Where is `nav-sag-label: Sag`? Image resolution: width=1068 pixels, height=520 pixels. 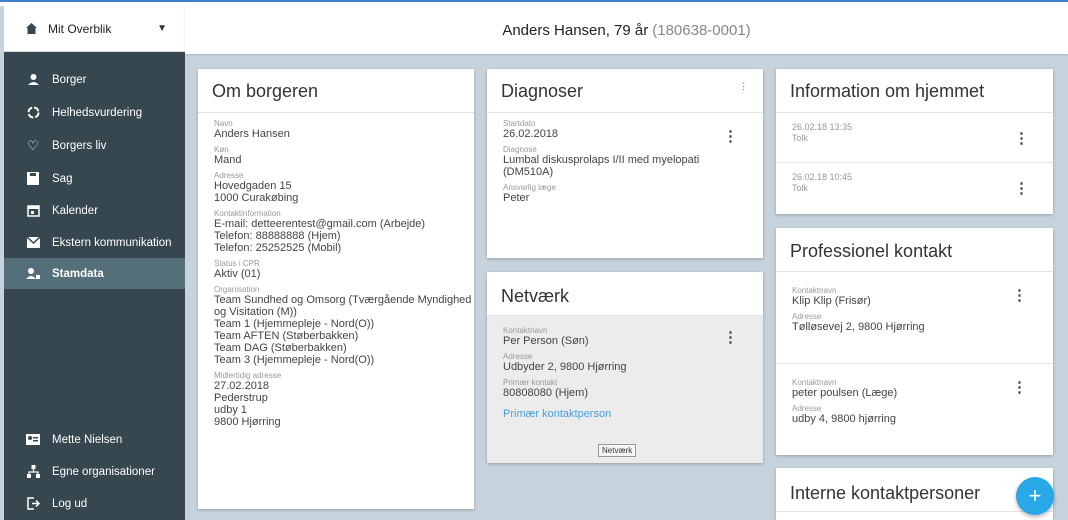 nav-sag-label: Sag is located at coordinates (62, 178).